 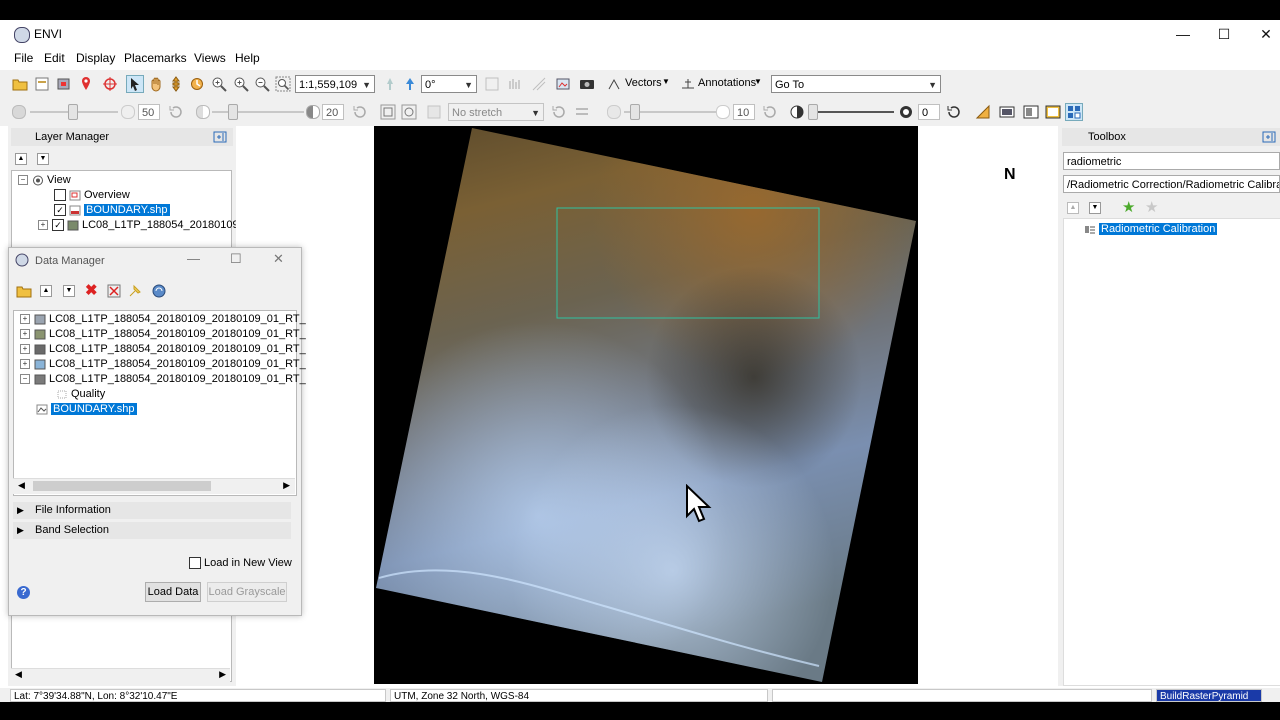 I want to click on reset-contrast-icon, so click(x=360, y=112).